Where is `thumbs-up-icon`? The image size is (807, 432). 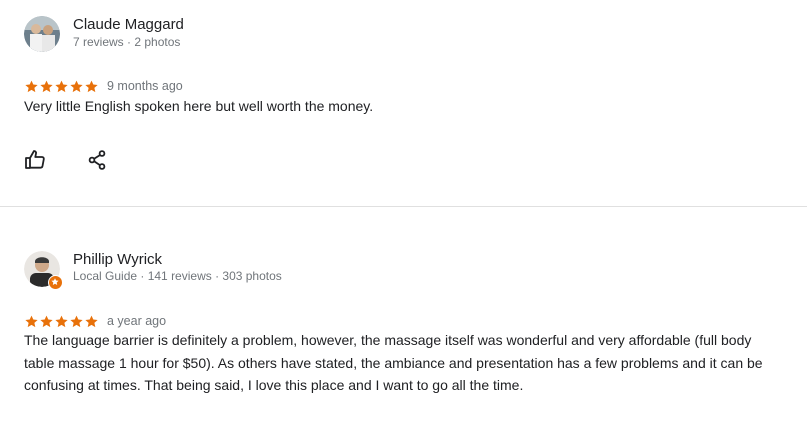 thumbs-up-icon is located at coordinates (35, 159).